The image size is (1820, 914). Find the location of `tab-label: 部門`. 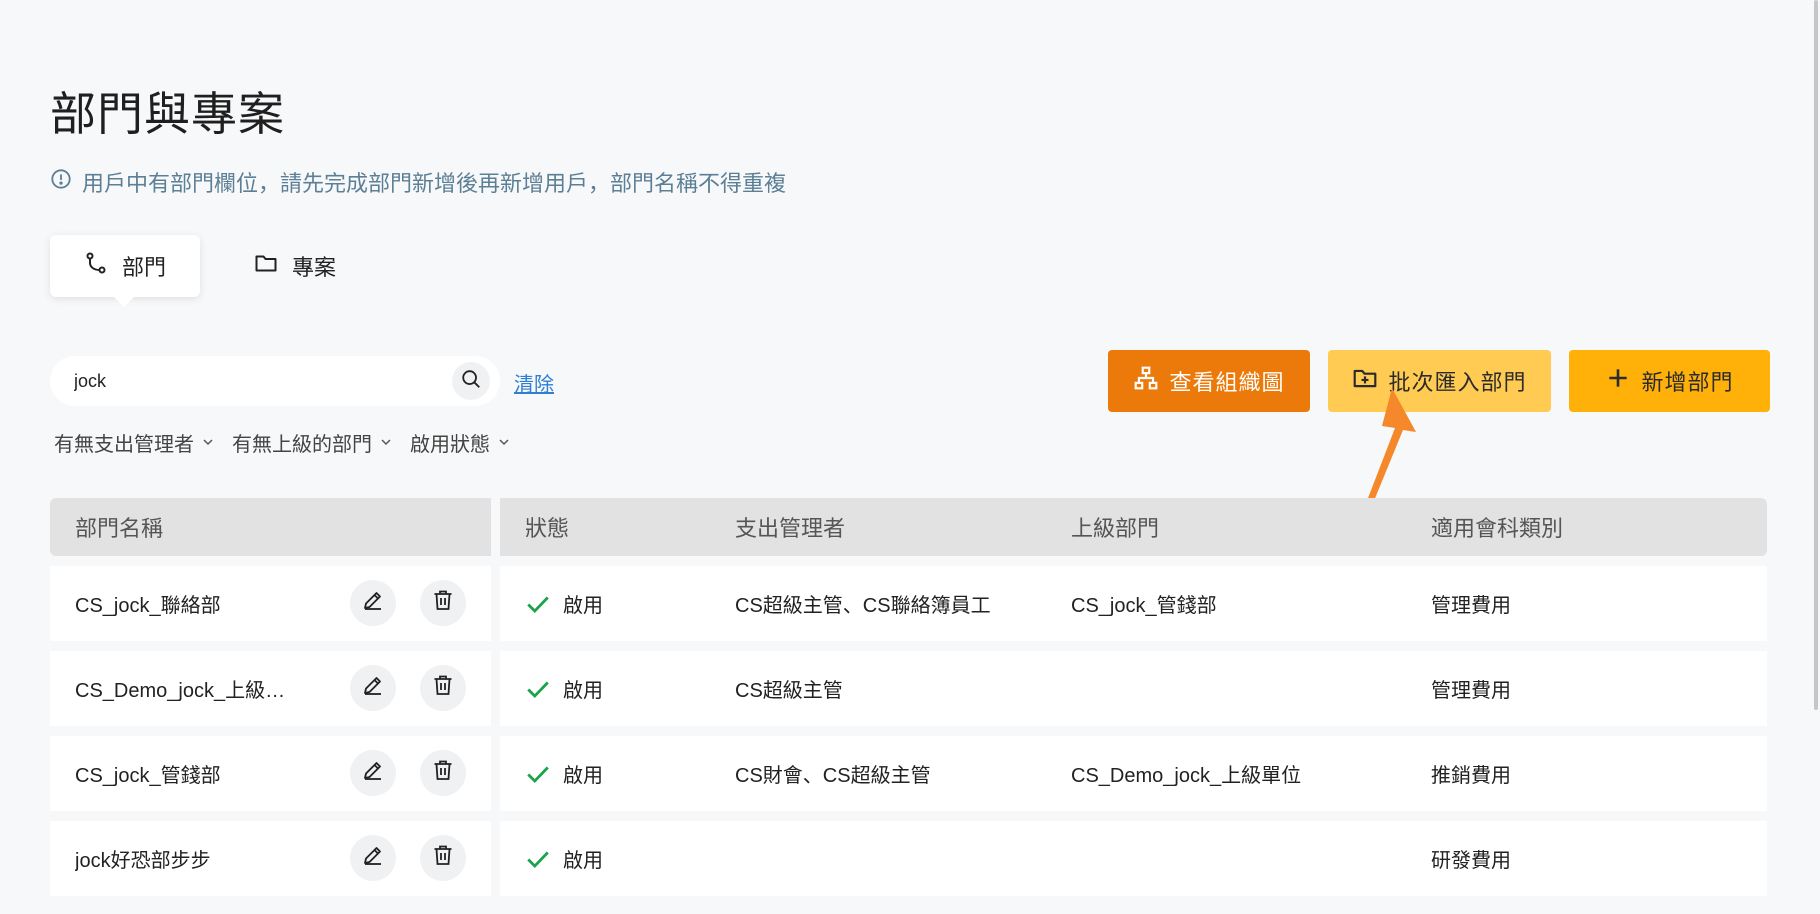

tab-label: 部門 is located at coordinates (144, 267).